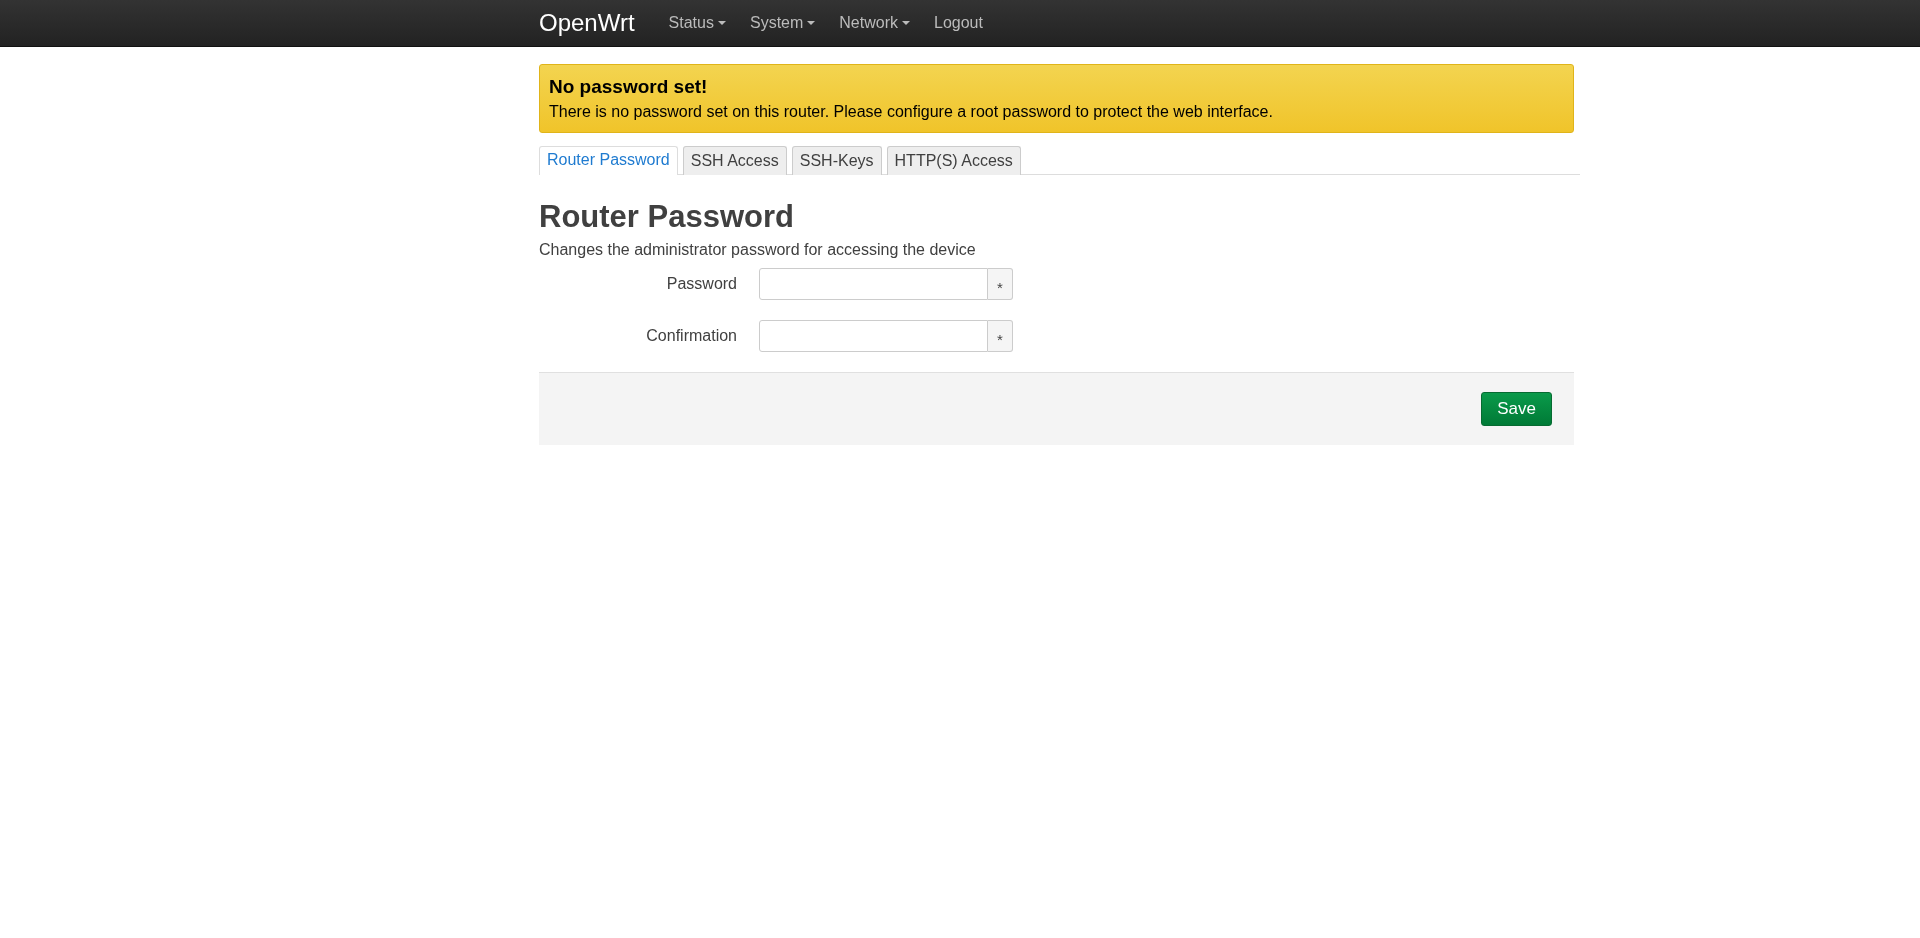  What do you see at coordinates (734, 160) in the screenshot?
I see `tab: SSH Access` at bounding box center [734, 160].